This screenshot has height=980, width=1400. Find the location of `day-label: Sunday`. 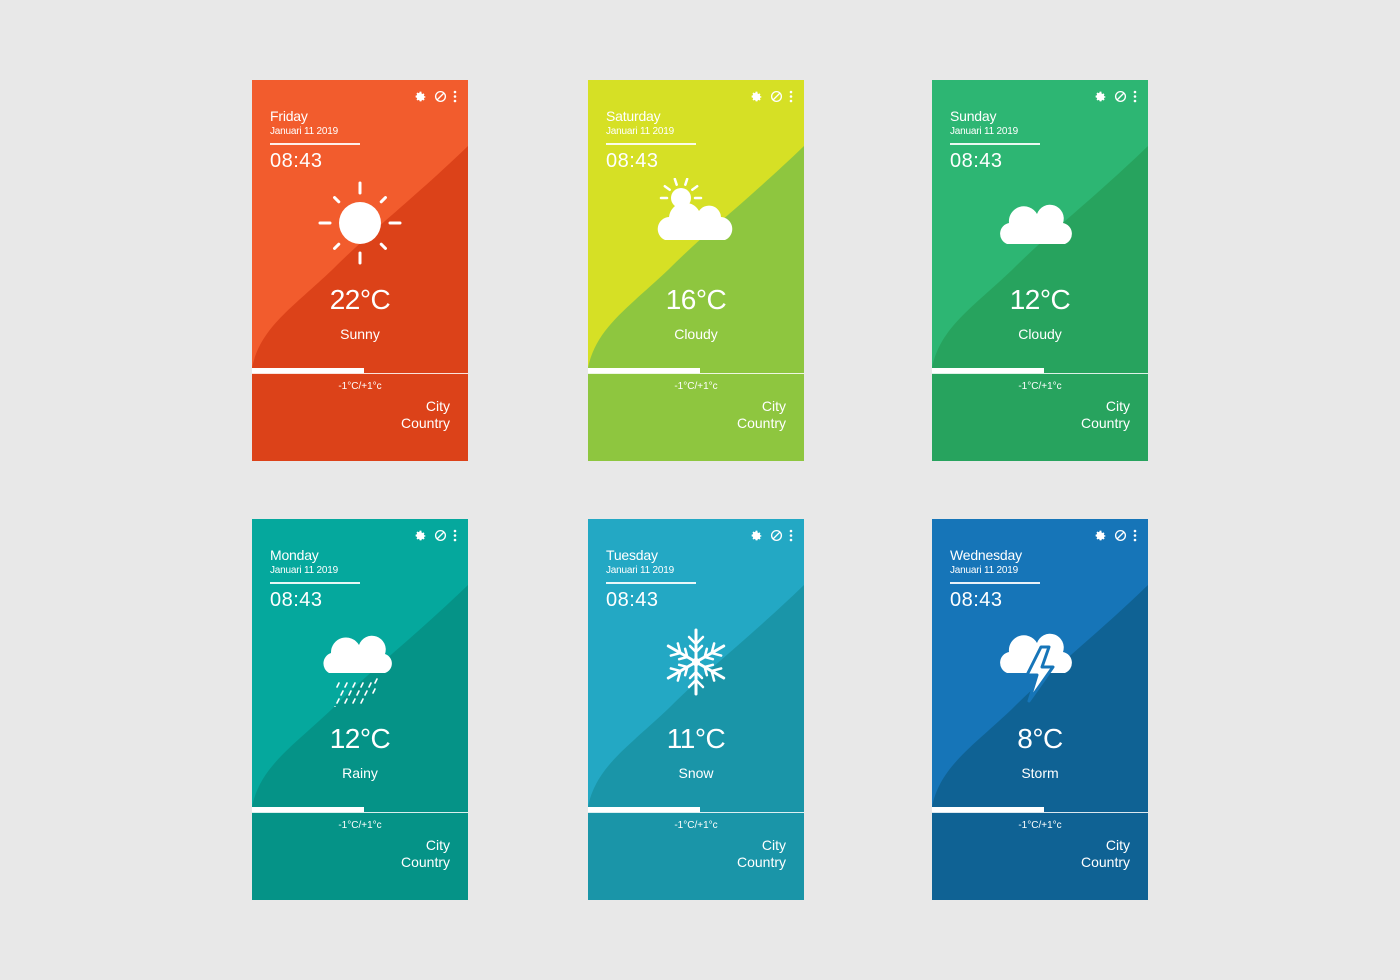

day-label: Sunday is located at coordinates (973, 116).